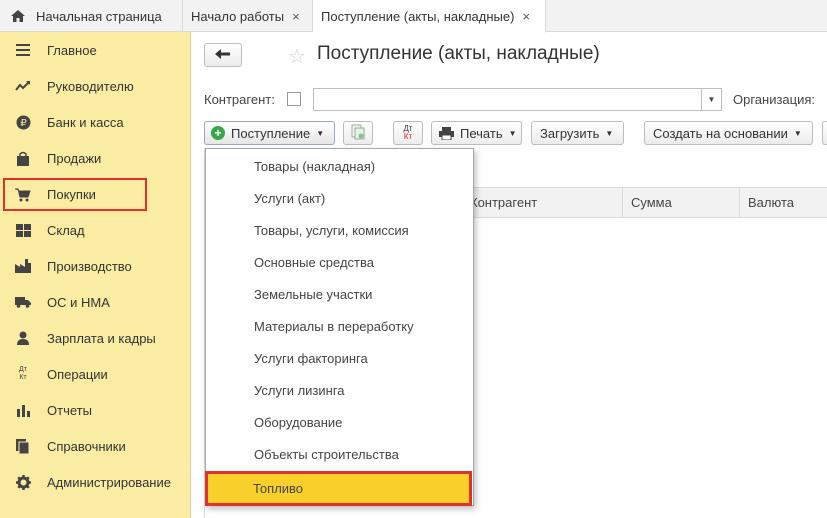  Describe the element at coordinates (711, 99) in the screenshot. I see `dropdown-arrow-icon: ▼` at that location.